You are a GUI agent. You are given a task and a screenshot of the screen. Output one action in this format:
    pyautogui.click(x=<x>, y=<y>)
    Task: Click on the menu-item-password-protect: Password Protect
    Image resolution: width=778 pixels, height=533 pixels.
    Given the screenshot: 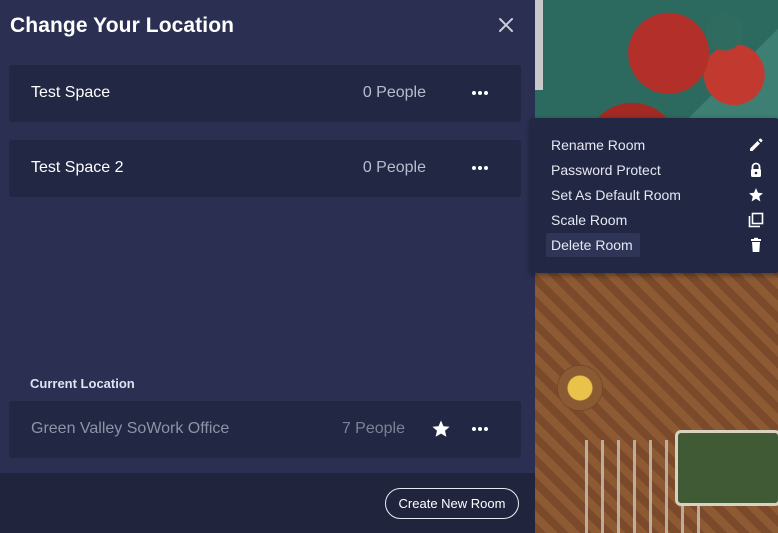 What is the action you would take?
    pyautogui.click(x=656, y=170)
    